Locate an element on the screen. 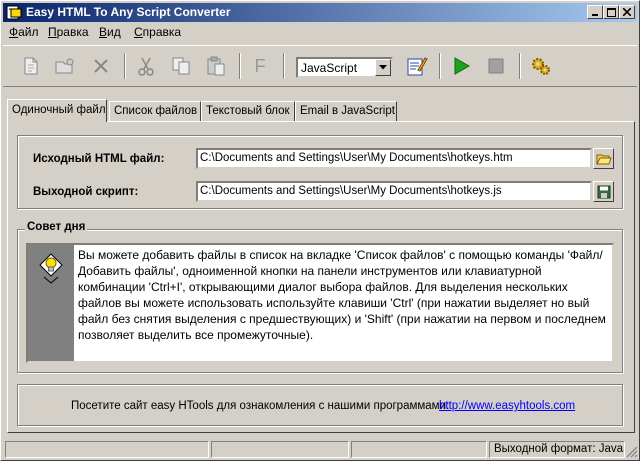 The image size is (640, 461). new-file-button is located at coordinates (31, 66).